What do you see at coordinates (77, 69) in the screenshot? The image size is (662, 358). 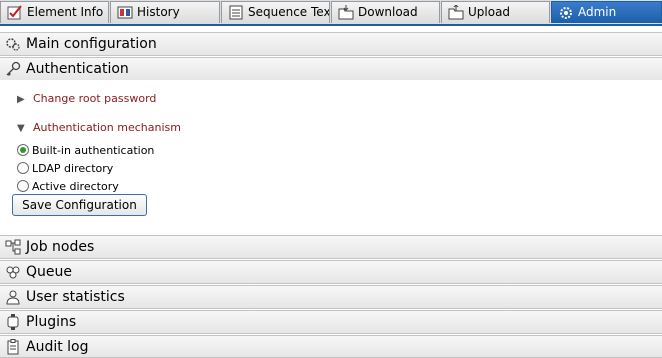 I see `section-title: Authentication` at bounding box center [77, 69].